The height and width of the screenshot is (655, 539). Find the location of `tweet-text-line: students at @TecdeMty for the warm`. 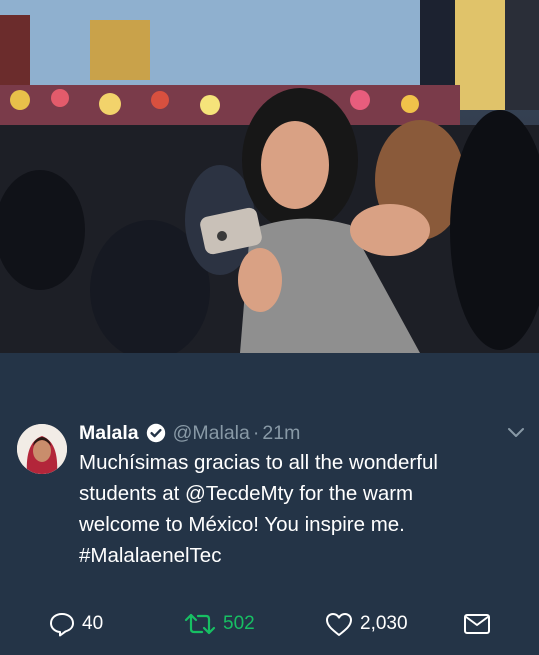

tweet-text-line: students at @TecdeMty for the warm is located at coordinates (246, 493).